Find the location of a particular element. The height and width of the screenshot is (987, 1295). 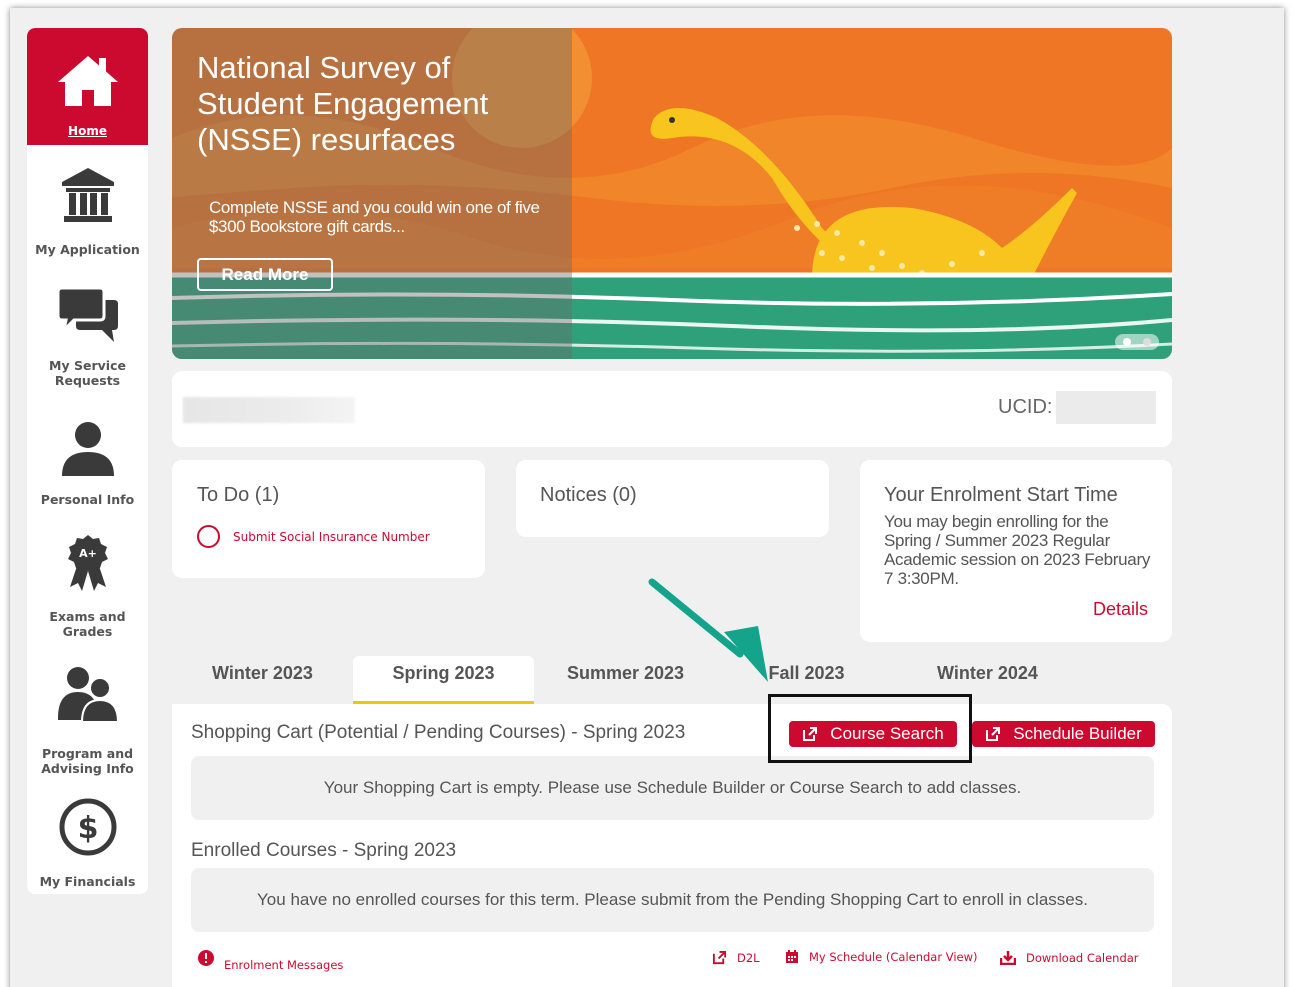

dollar-circle-icon: $ is located at coordinates (87, 827).